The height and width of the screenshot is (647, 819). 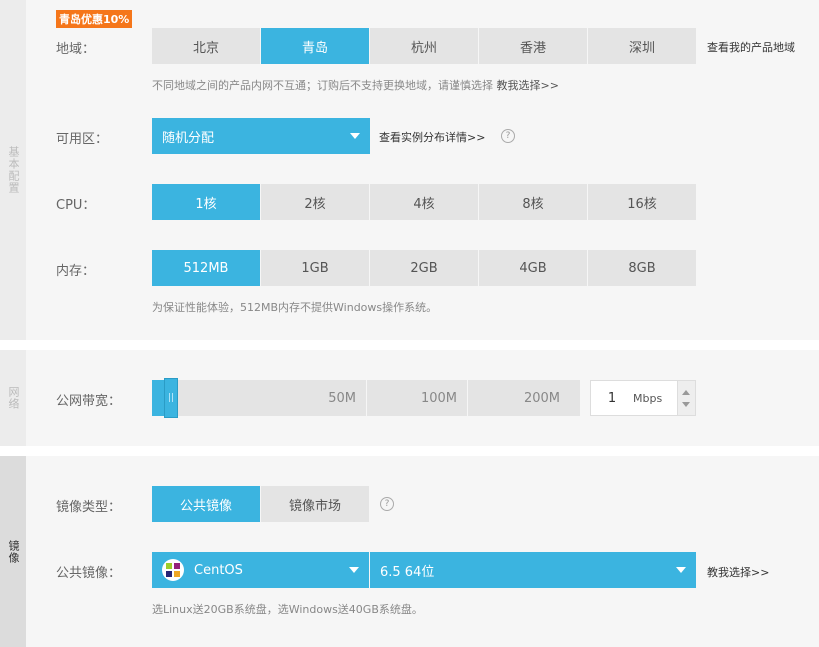 What do you see at coordinates (89, 507) in the screenshot?
I see `image-type-label: 镜像类型：` at bounding box center [89, 507].